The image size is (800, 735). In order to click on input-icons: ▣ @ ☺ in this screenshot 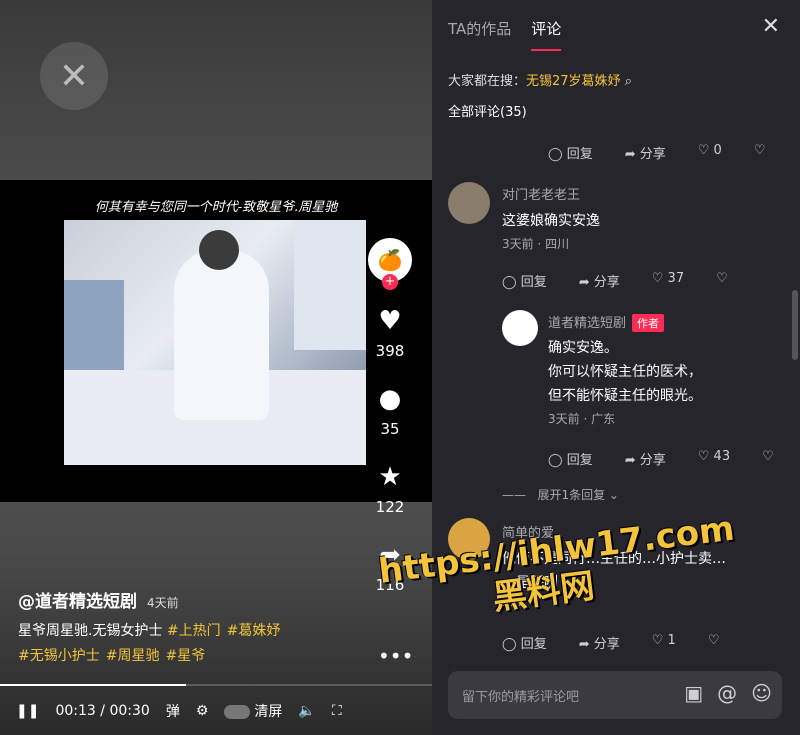, I will do `click(721, 693)`.